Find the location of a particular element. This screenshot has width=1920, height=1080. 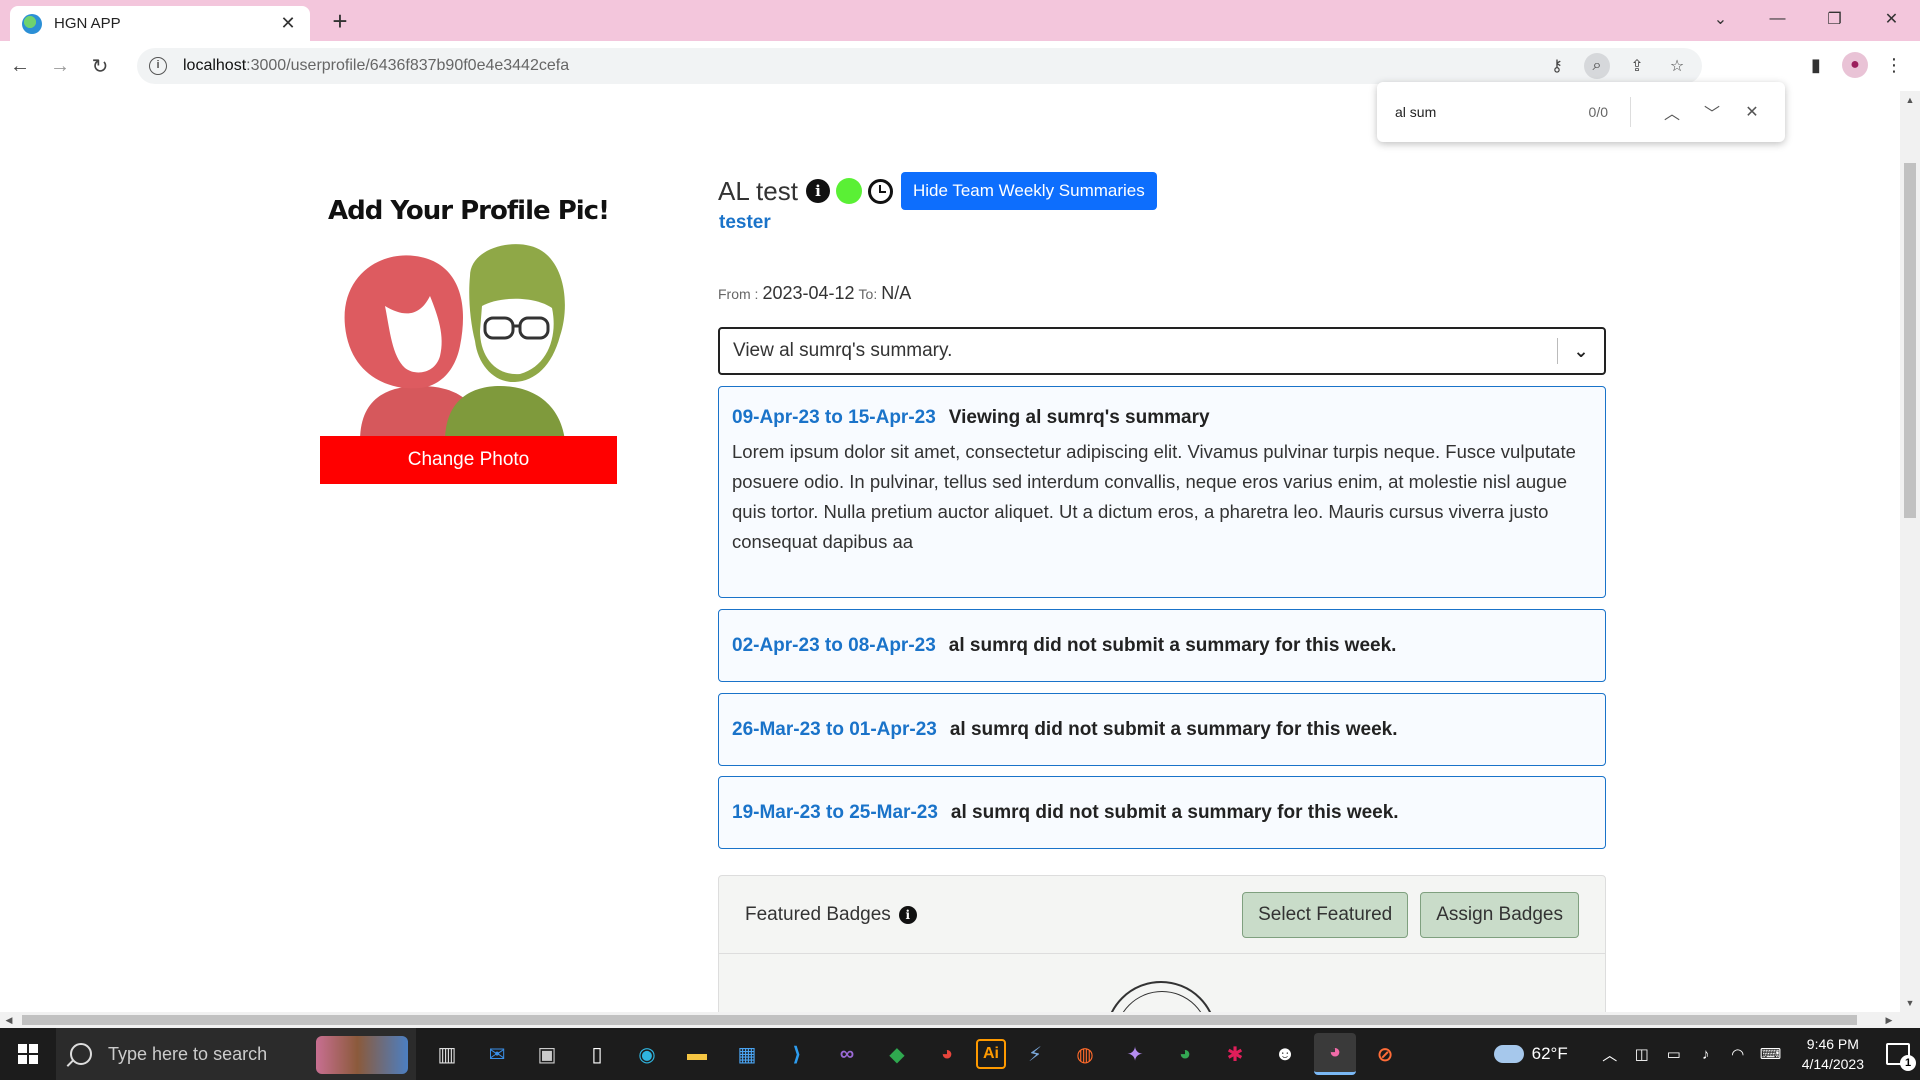

badges-info-icon: i is located at coordinates (907, 914).